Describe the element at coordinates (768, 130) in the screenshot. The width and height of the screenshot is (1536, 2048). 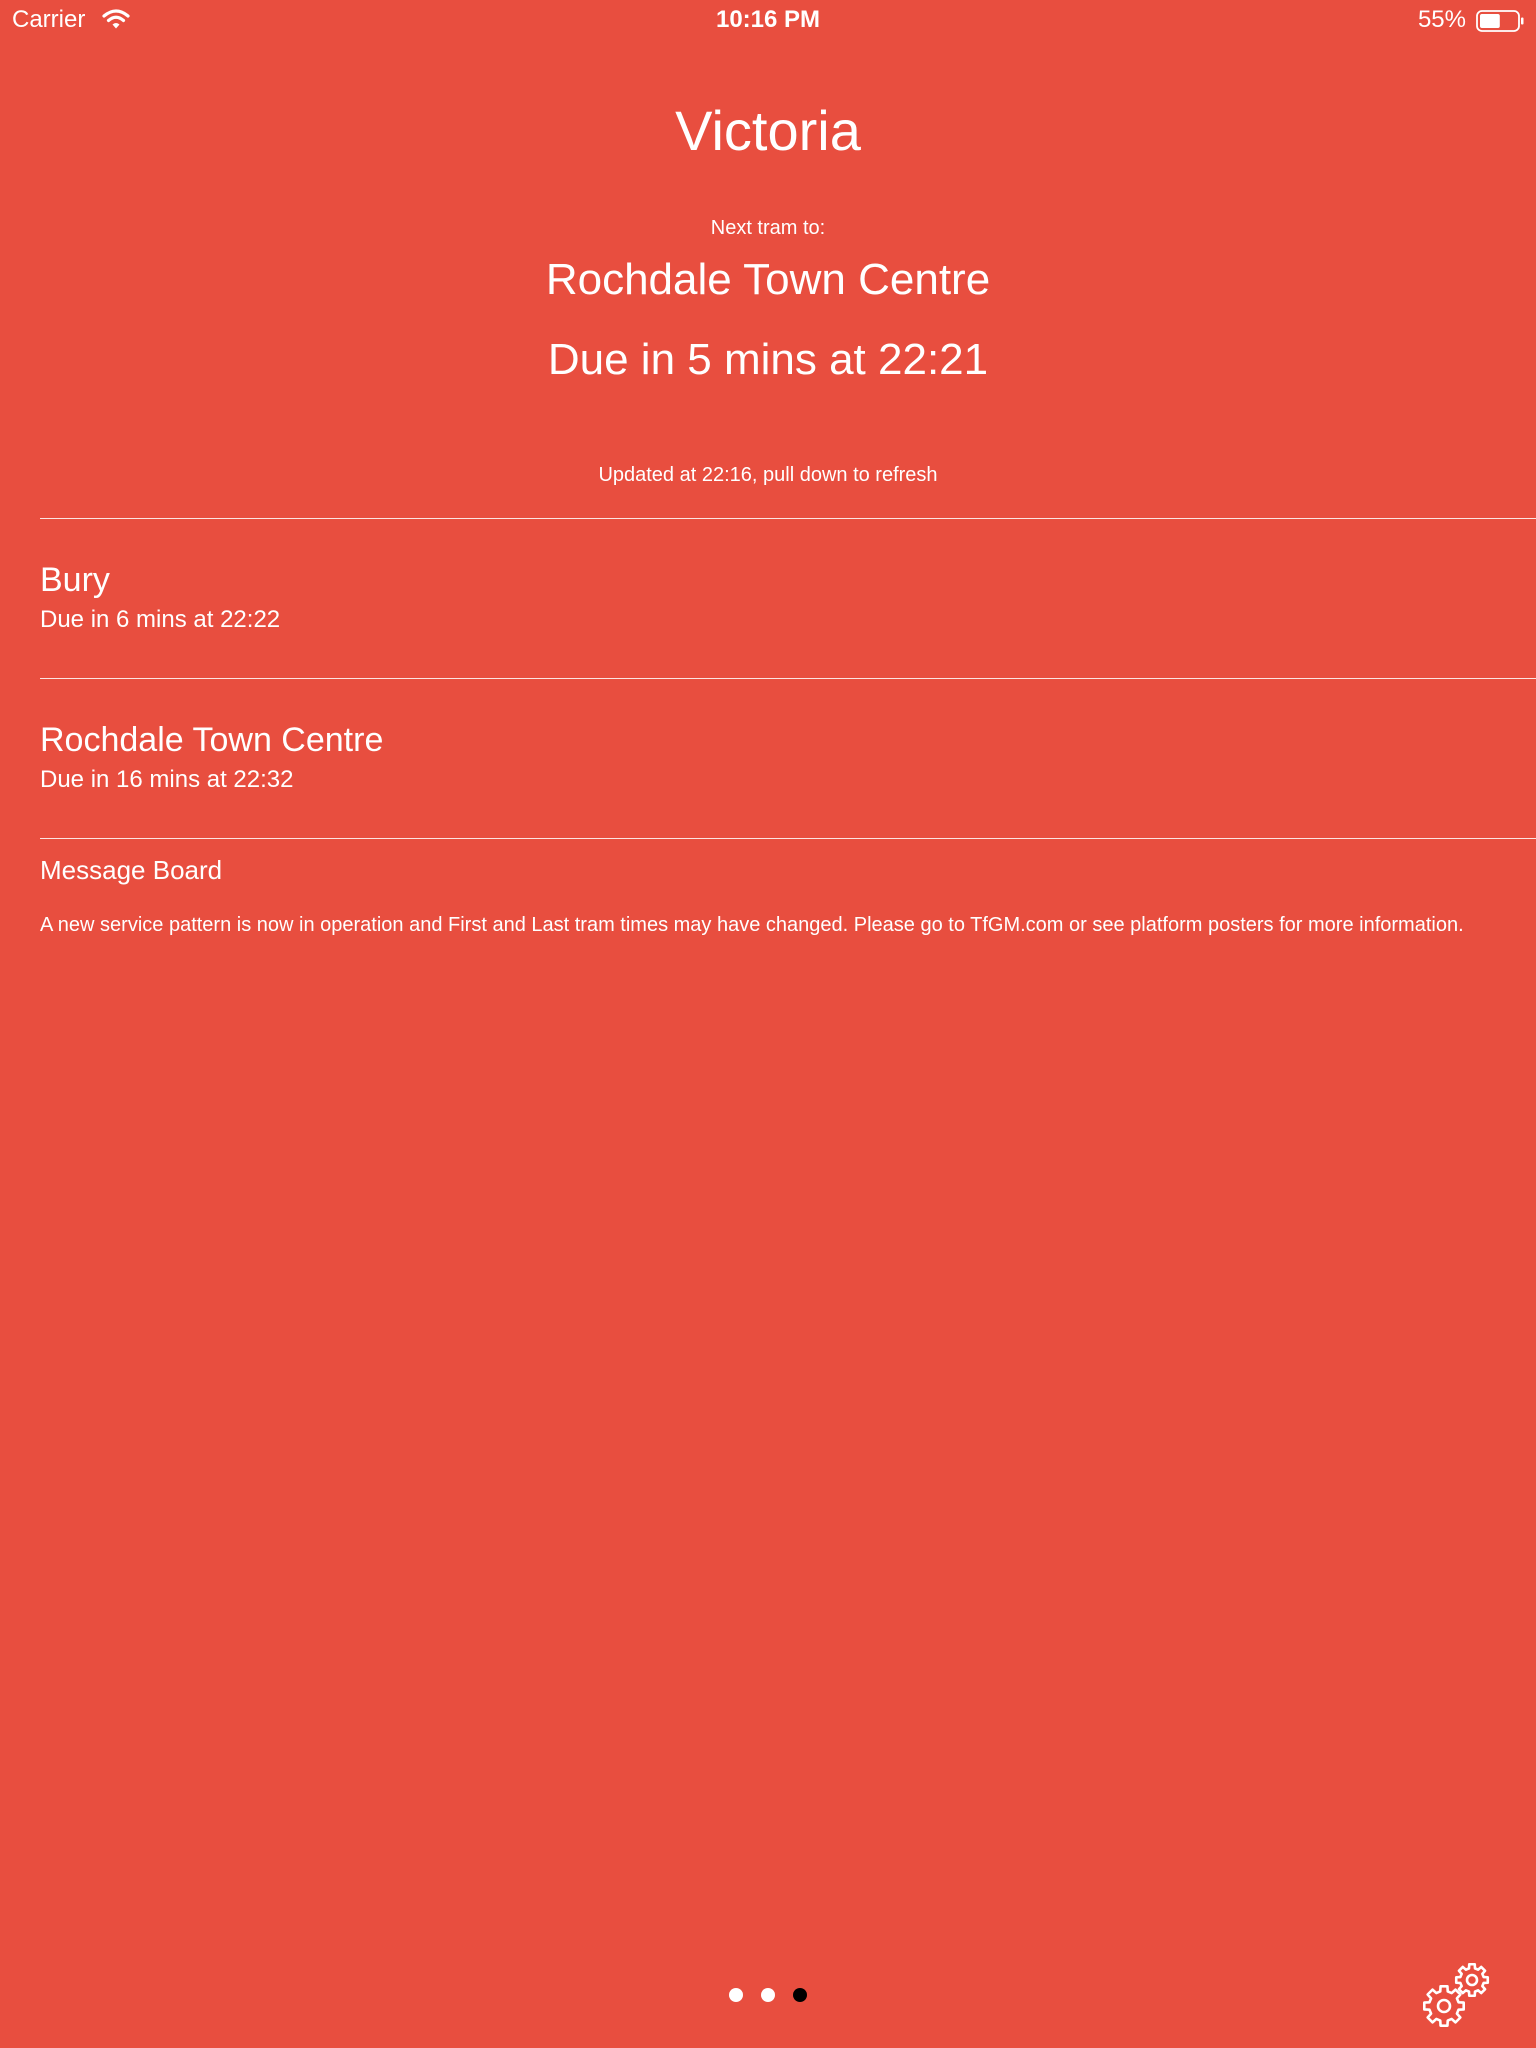
I see `station-title: Victoria` at that location.